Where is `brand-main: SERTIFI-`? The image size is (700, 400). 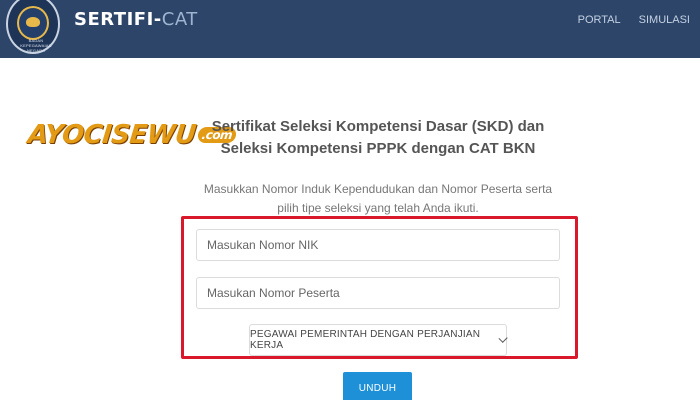 brand-main: SERTIFI- is located at coordinates (118, 19).